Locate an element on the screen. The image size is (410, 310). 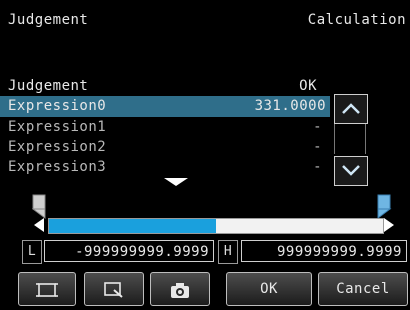
range-bar is located at coordinates (216, 226).